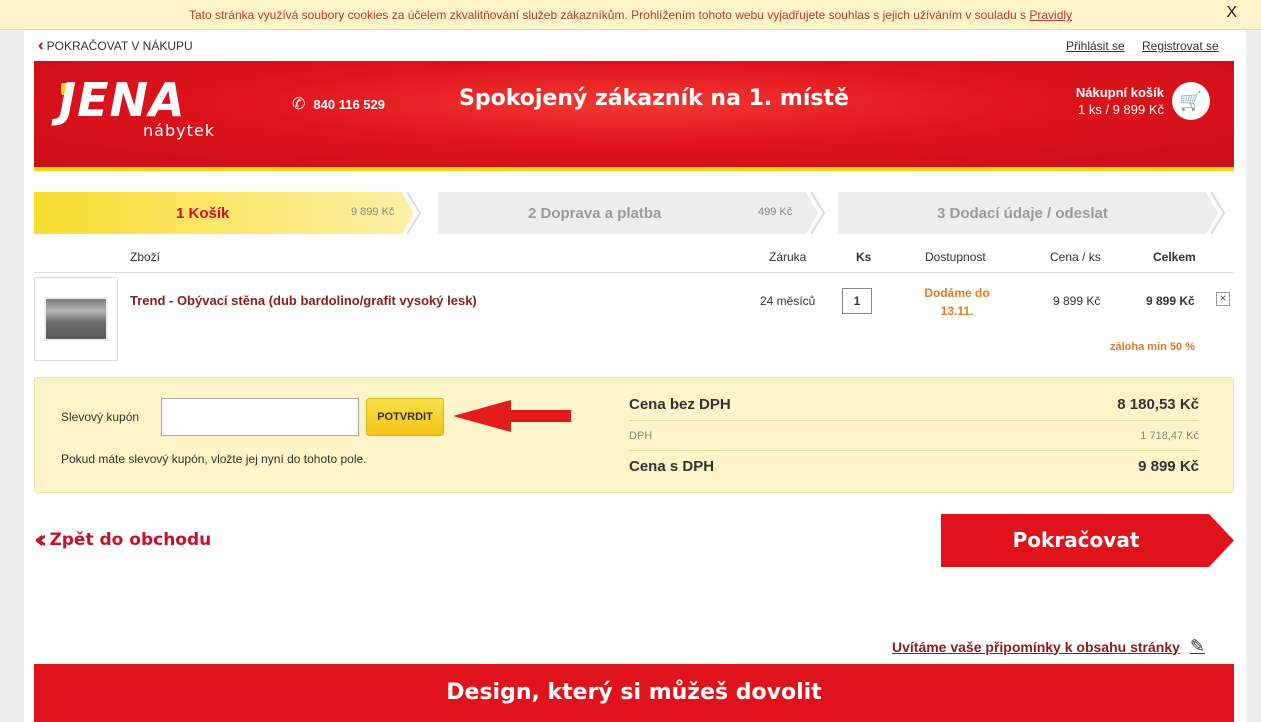  I want to click on product-image, so click(76, 319).